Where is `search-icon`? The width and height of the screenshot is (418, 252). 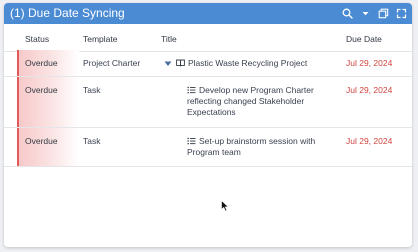
search-icon is located at coordinates (347, 14).